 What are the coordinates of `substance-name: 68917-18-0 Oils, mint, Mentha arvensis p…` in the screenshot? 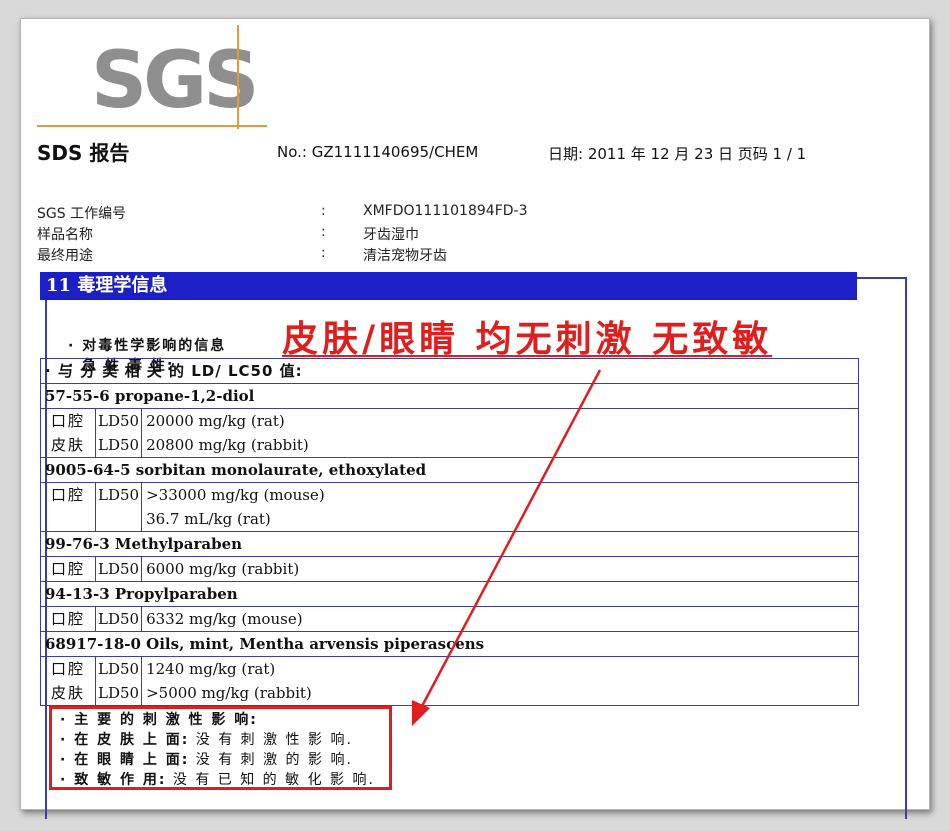 It's located at (449, 644).